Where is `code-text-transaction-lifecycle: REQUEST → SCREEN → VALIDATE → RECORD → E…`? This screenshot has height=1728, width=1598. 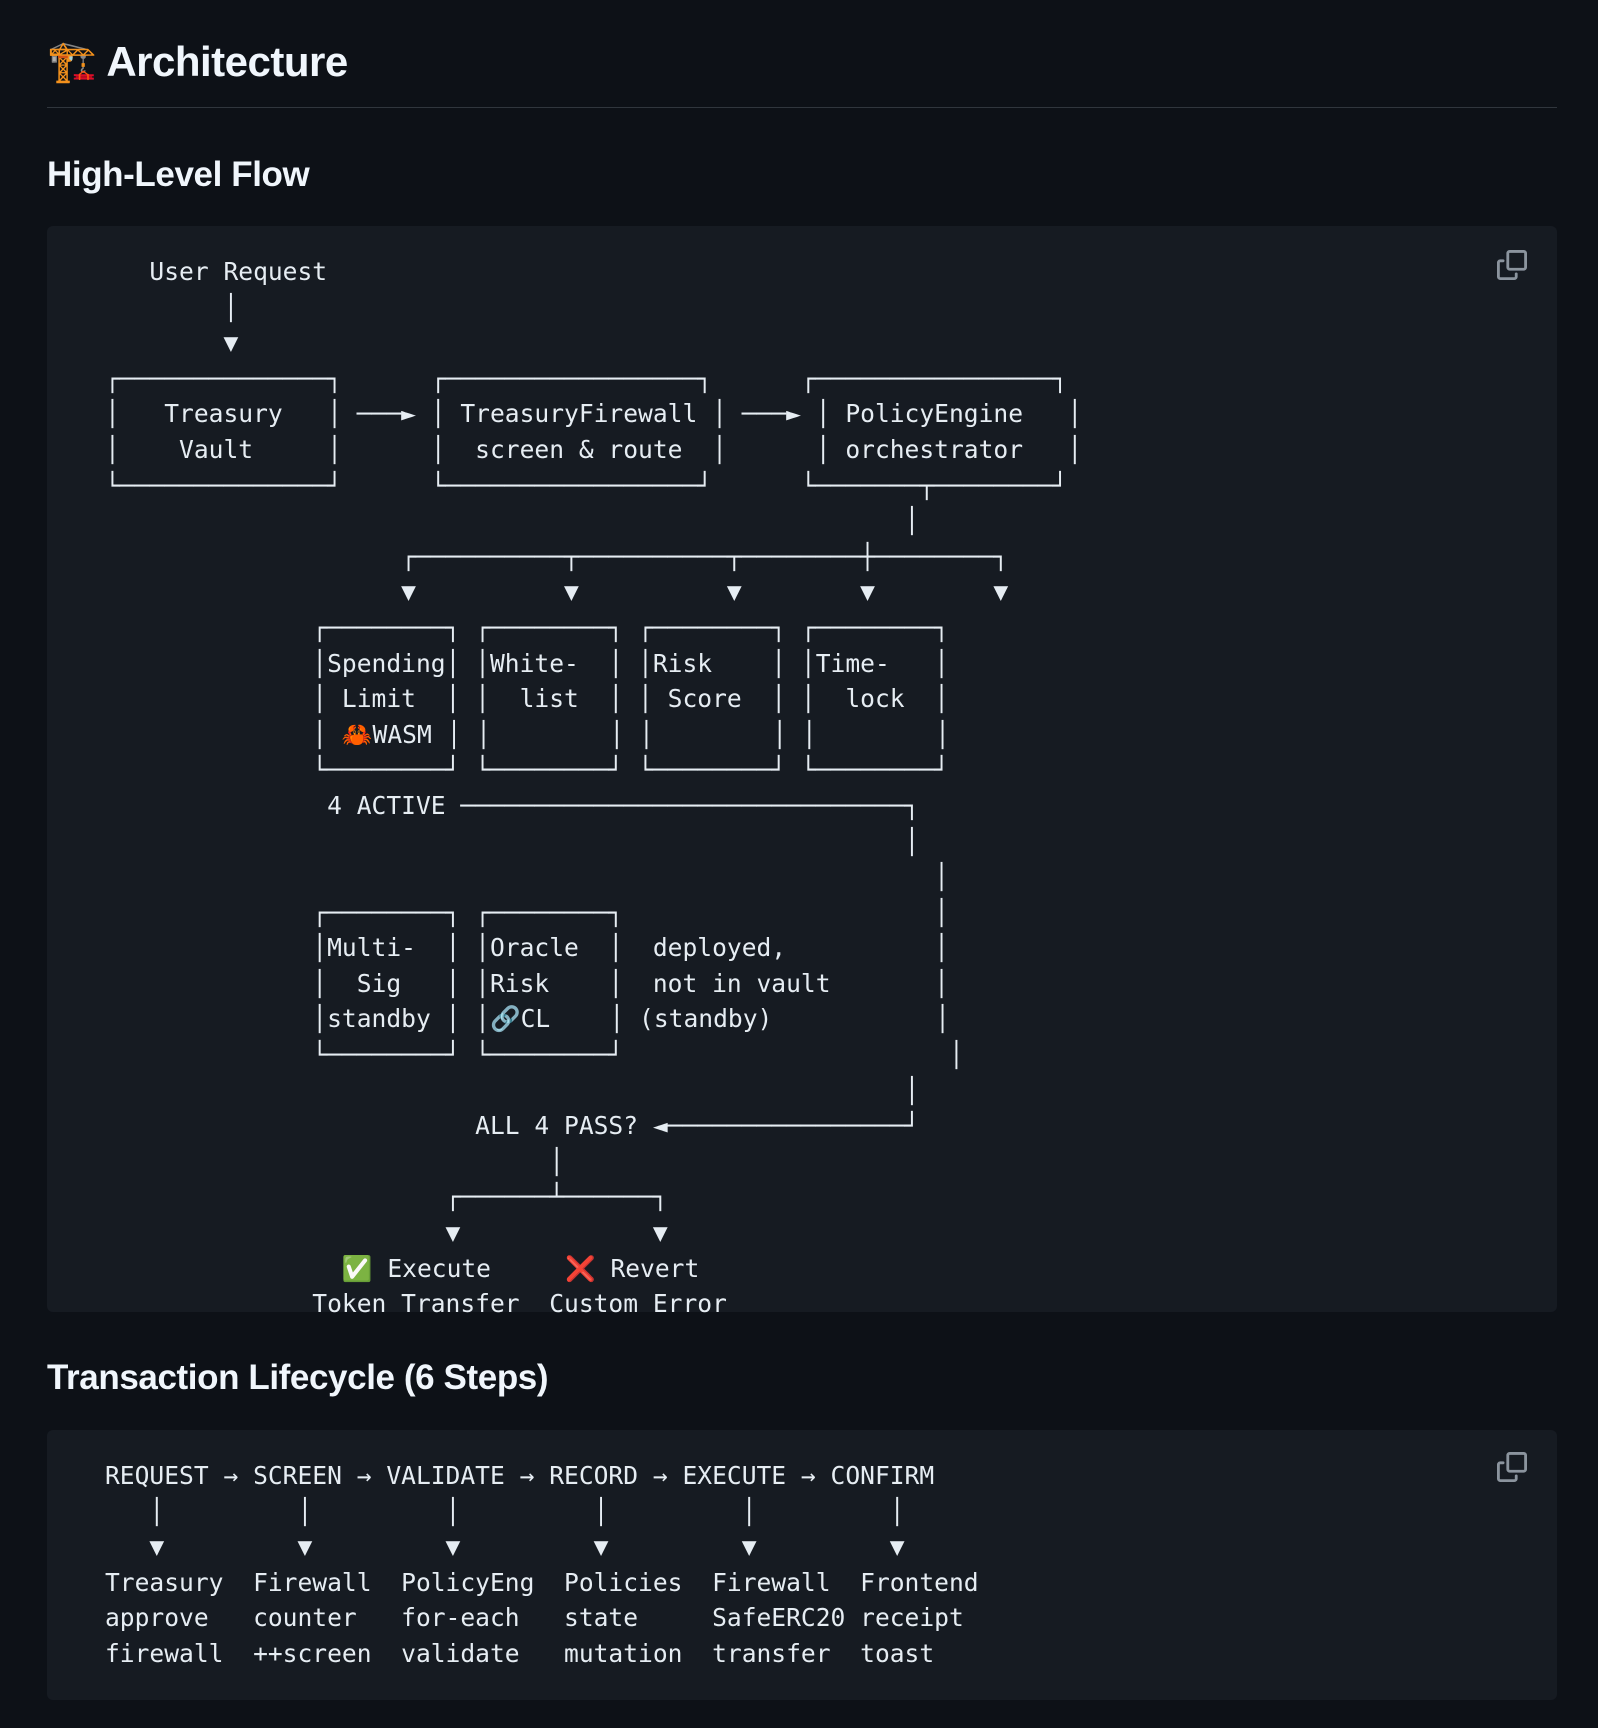
code-text-transaction-lifecycle: REQUEST → SCREEN → VALIDATE → RECORD → E… is located at coordinates (542, 1564).